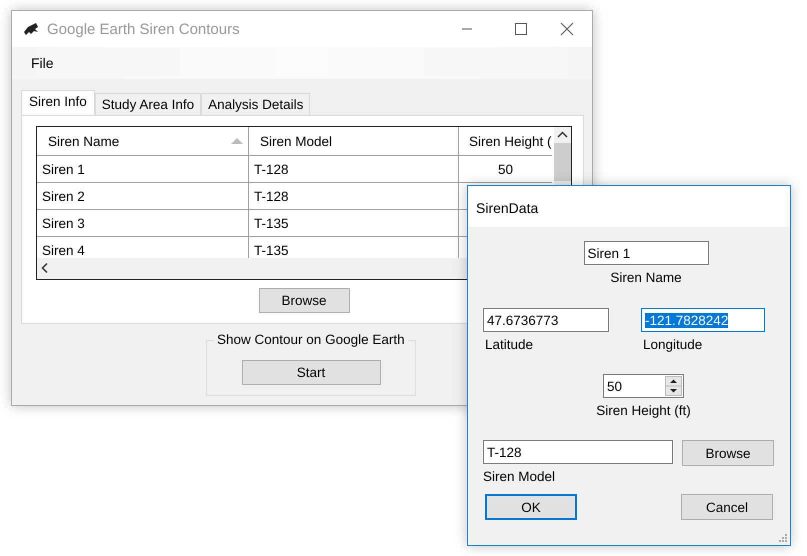  What do you see at coordinates (783, 538) in the screenshot?
I see `resize-grip-icon` at bounding box center [783, 538].